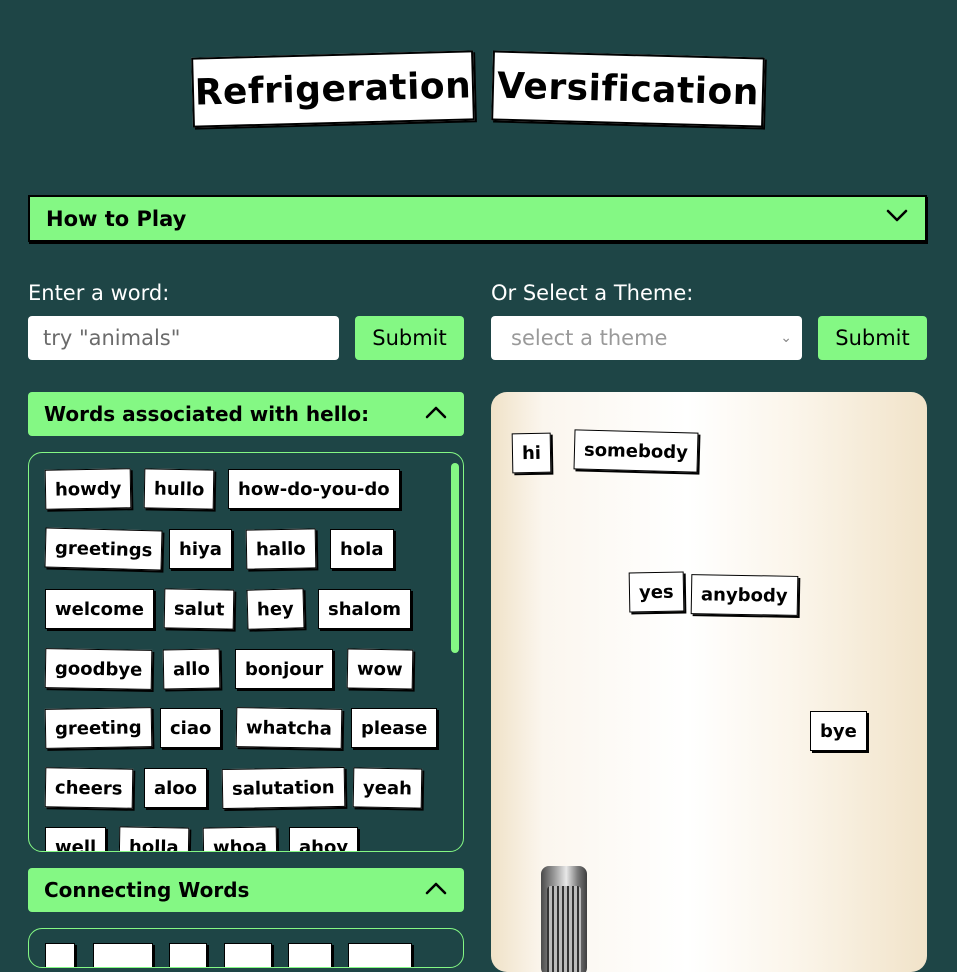 The image size is (957, 972). I want to click on word-magnet: ahoy, so click(324, 839).